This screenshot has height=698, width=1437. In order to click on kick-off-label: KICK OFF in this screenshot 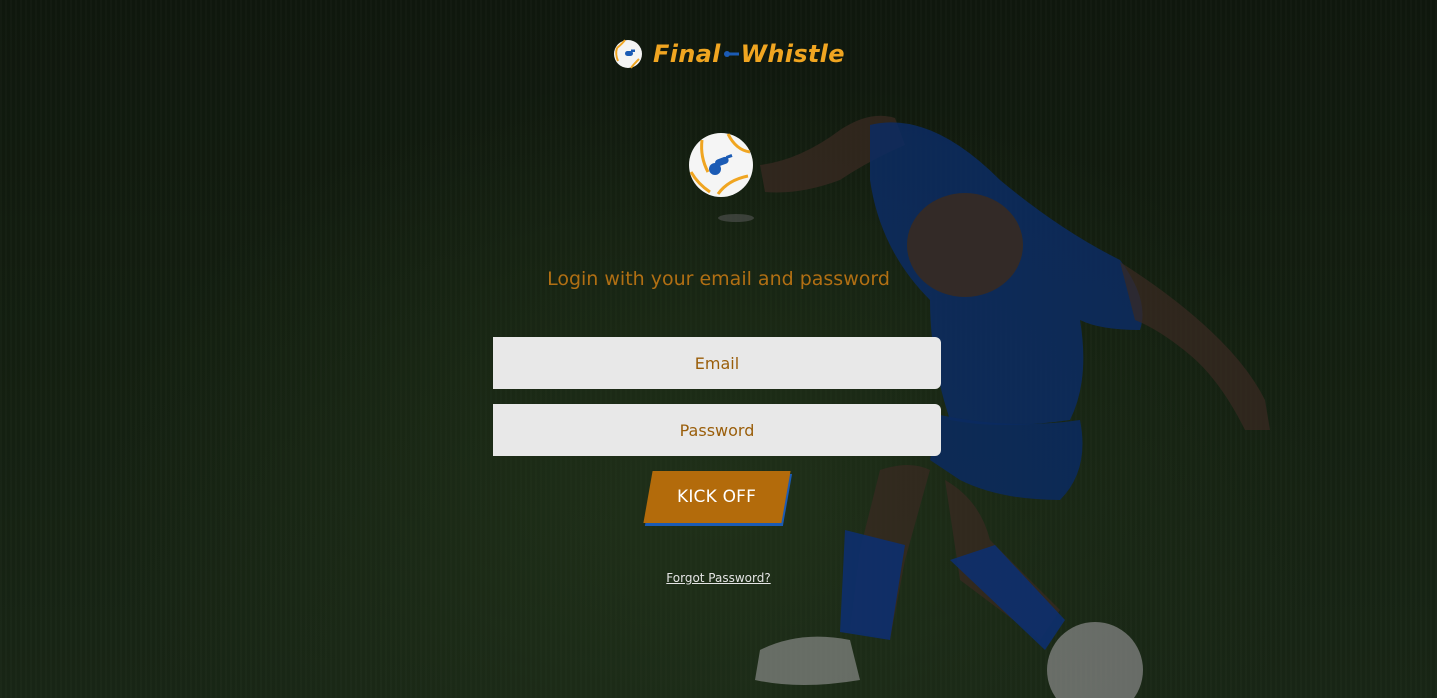, I will do `click(717, 497)`.